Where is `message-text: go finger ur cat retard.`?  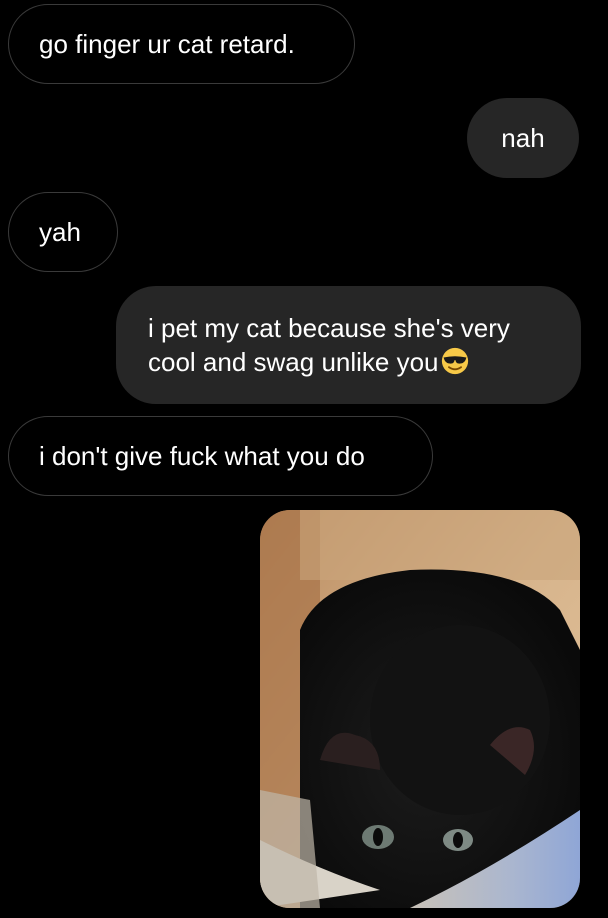
message-text: go finger ur cat retard. is located at coordinates (167, 44).